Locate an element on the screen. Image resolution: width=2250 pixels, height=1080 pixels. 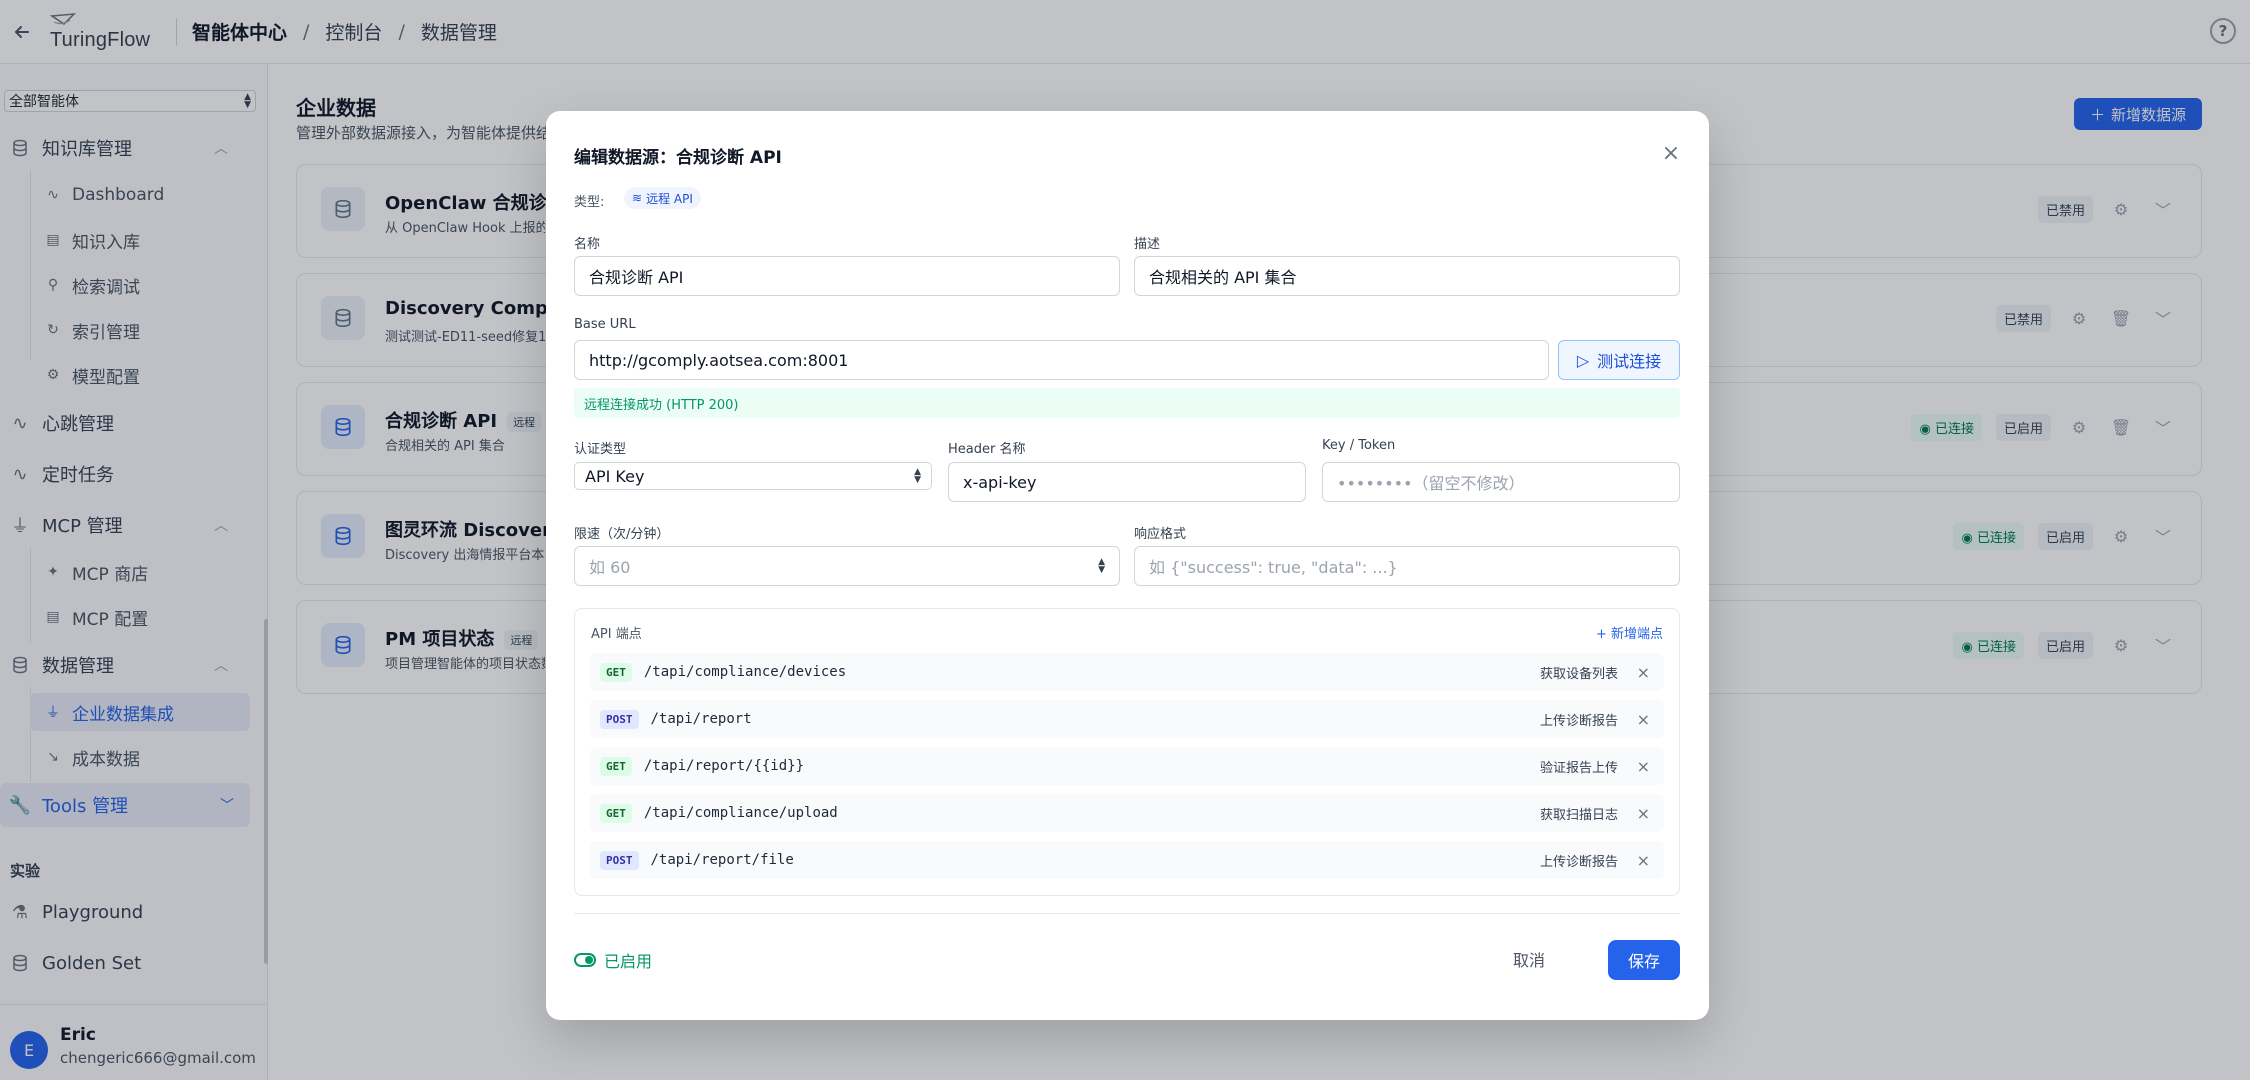
endpoint-row: POST /tapi/report 上传诊断报告 × is located at coordinates (1127, 719).